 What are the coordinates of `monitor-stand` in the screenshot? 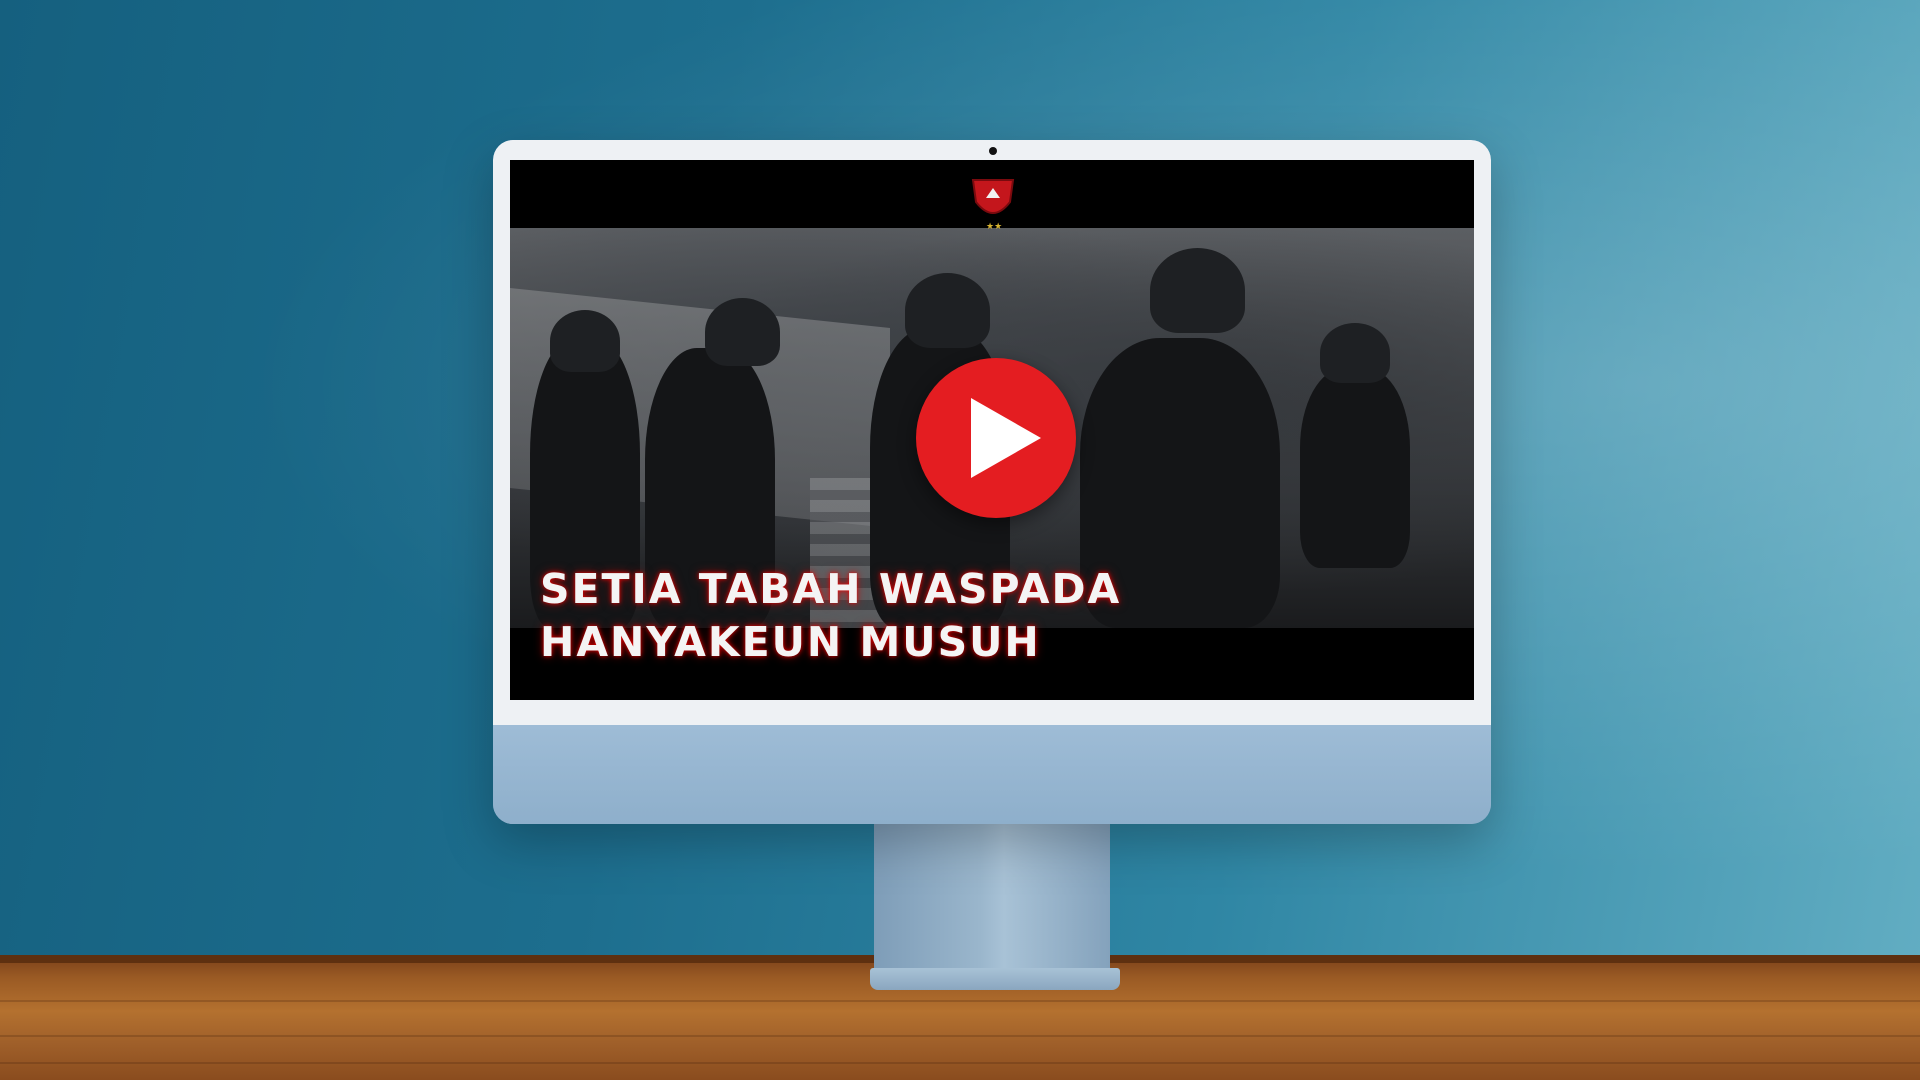 It's located at (992, 902).